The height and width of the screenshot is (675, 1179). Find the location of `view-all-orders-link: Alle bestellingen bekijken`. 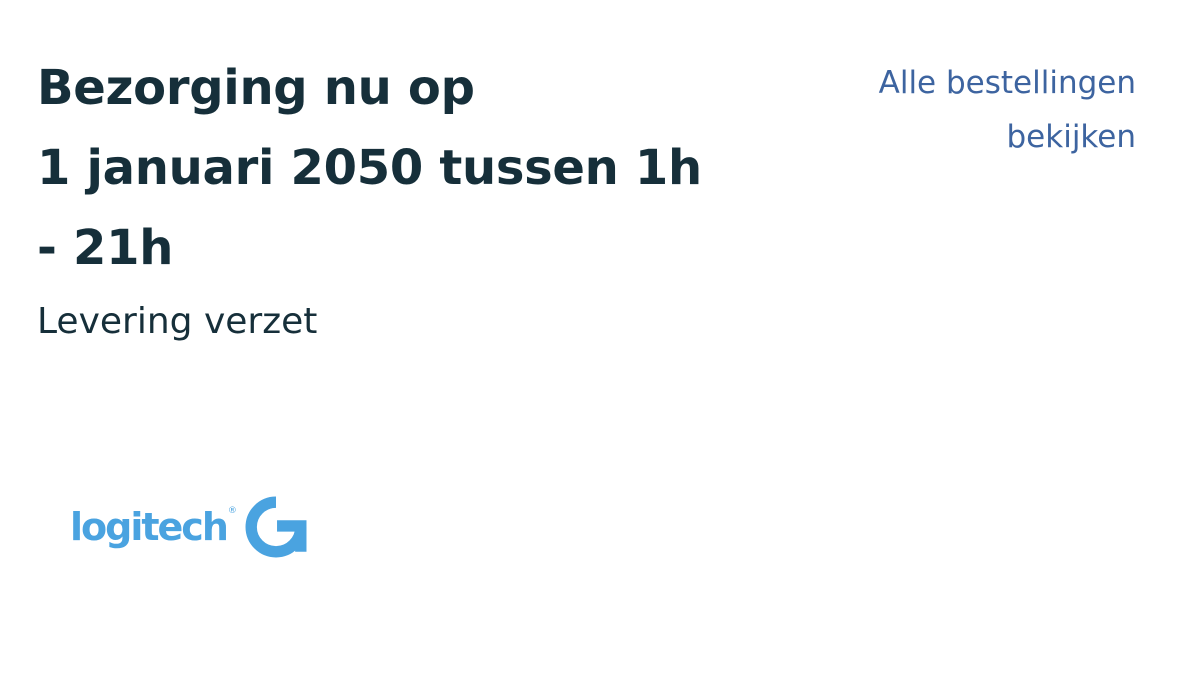

view-all-orders-link: Alle bestellingen bekijken is located at coordinates (1007, 110).